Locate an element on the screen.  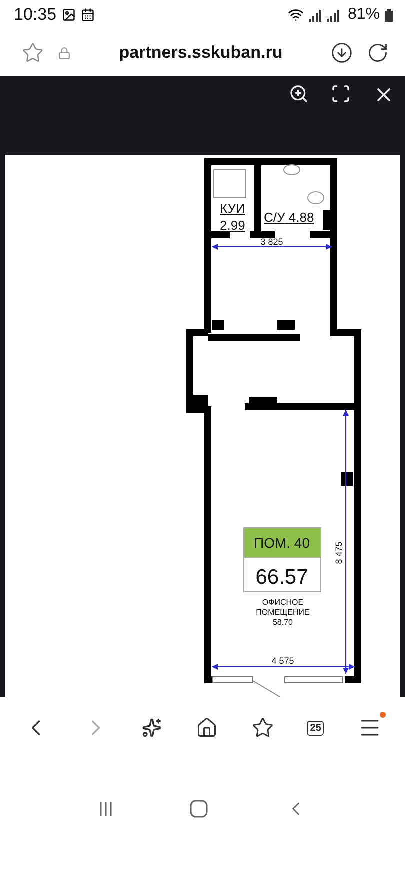
zoom-in-icon is located at coordinates (299, 94).